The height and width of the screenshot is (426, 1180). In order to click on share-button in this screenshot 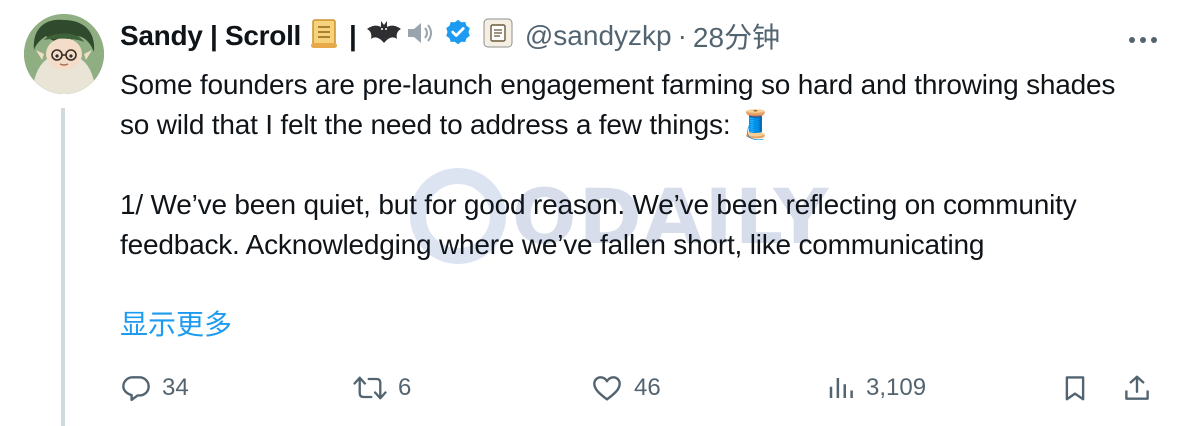, I will do `click(1137, 388)`.